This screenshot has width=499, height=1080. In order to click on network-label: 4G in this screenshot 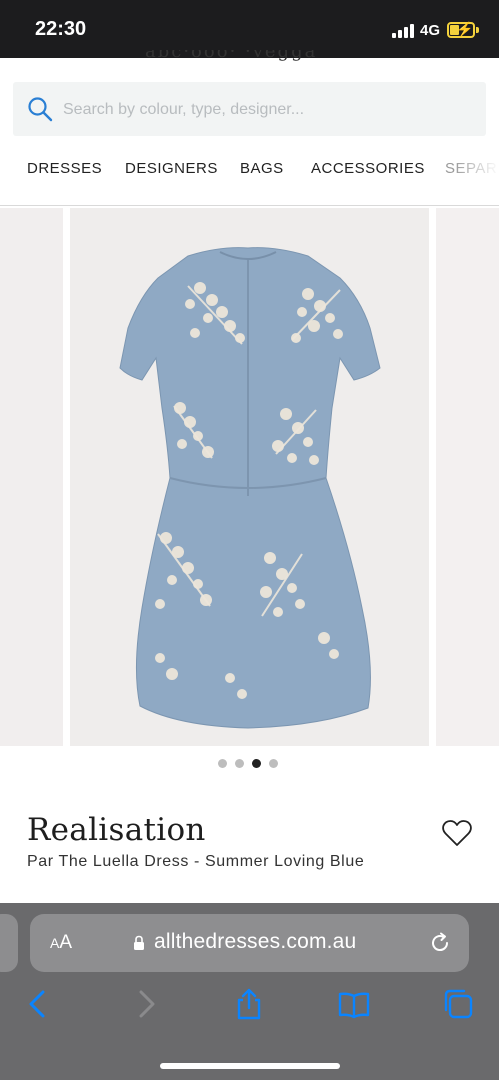, I will do `click(430, 30)`.